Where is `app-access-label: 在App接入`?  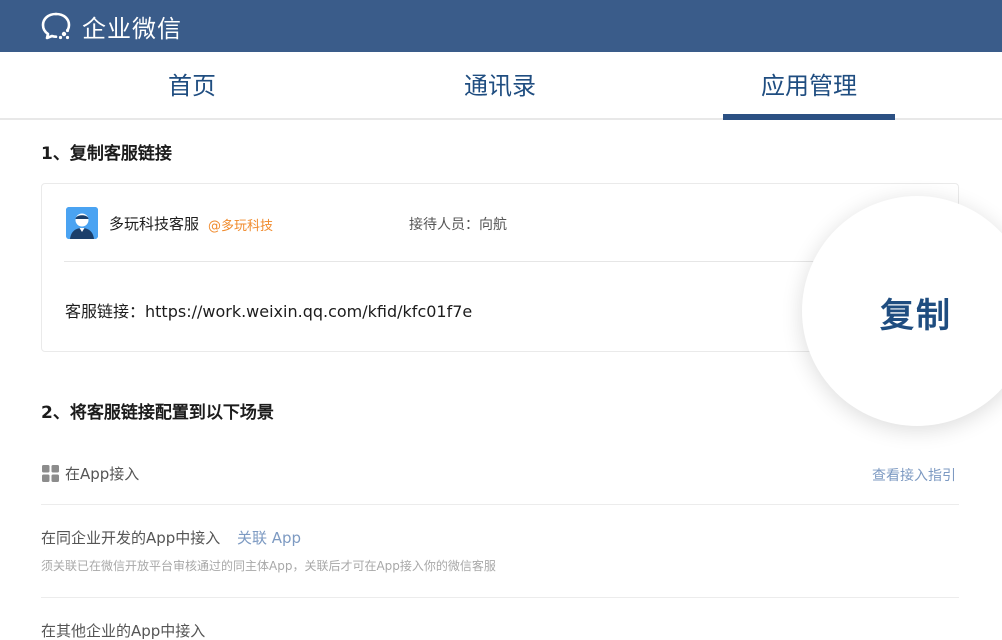
app-access-label: 在App接入 is located at coordinates (102, 474).